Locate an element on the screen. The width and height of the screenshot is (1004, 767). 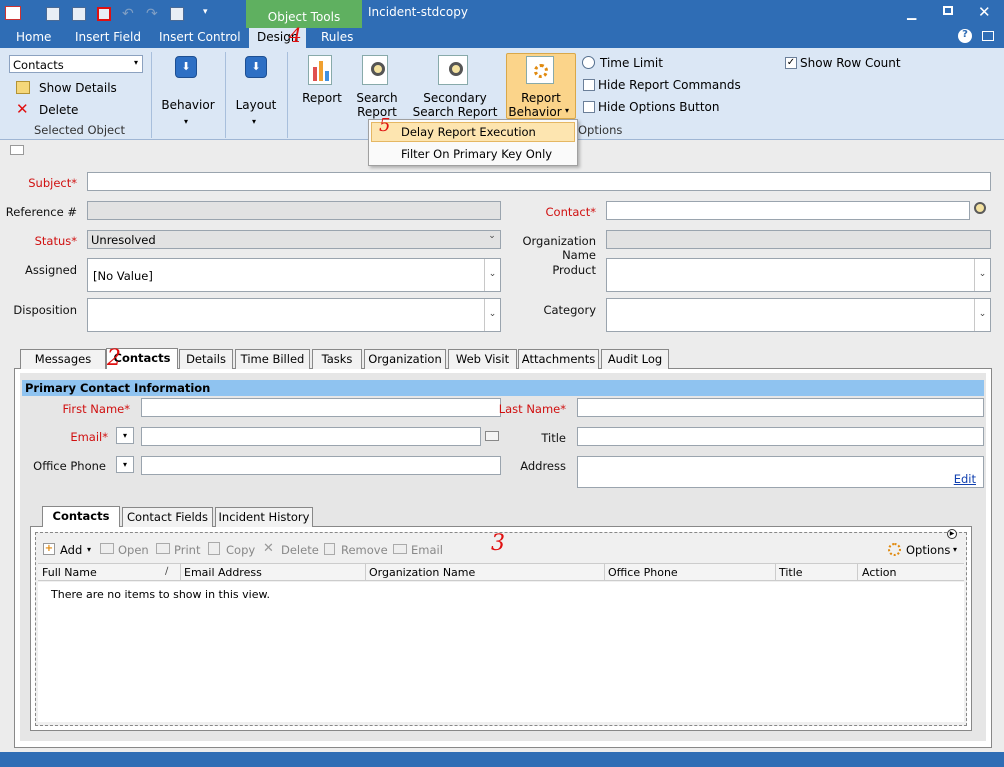
save-icon is located at coordinates (53, 14).